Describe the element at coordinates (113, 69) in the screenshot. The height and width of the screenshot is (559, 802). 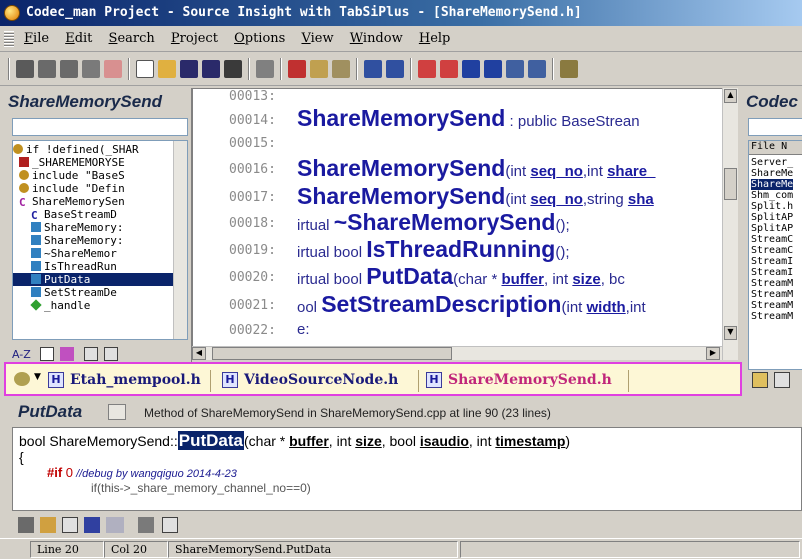
I see `replace-icon` at that location.